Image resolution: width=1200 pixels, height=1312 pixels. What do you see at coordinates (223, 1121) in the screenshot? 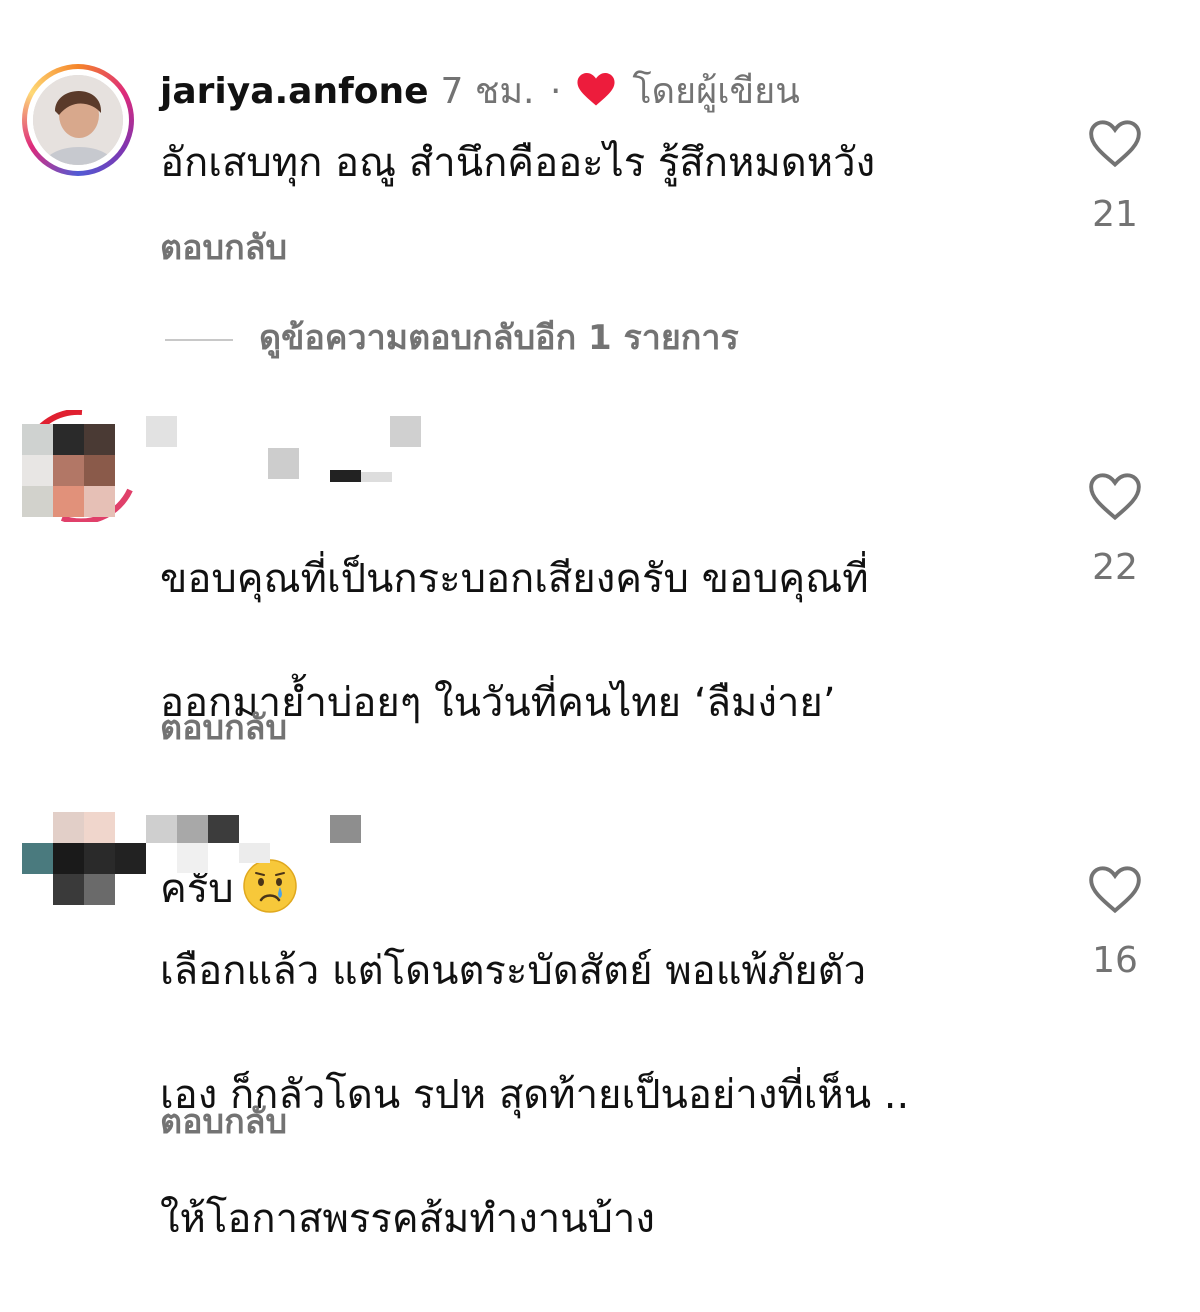
I see `reply-button: ตอบกลับ` at bounding box center [223, 1121].